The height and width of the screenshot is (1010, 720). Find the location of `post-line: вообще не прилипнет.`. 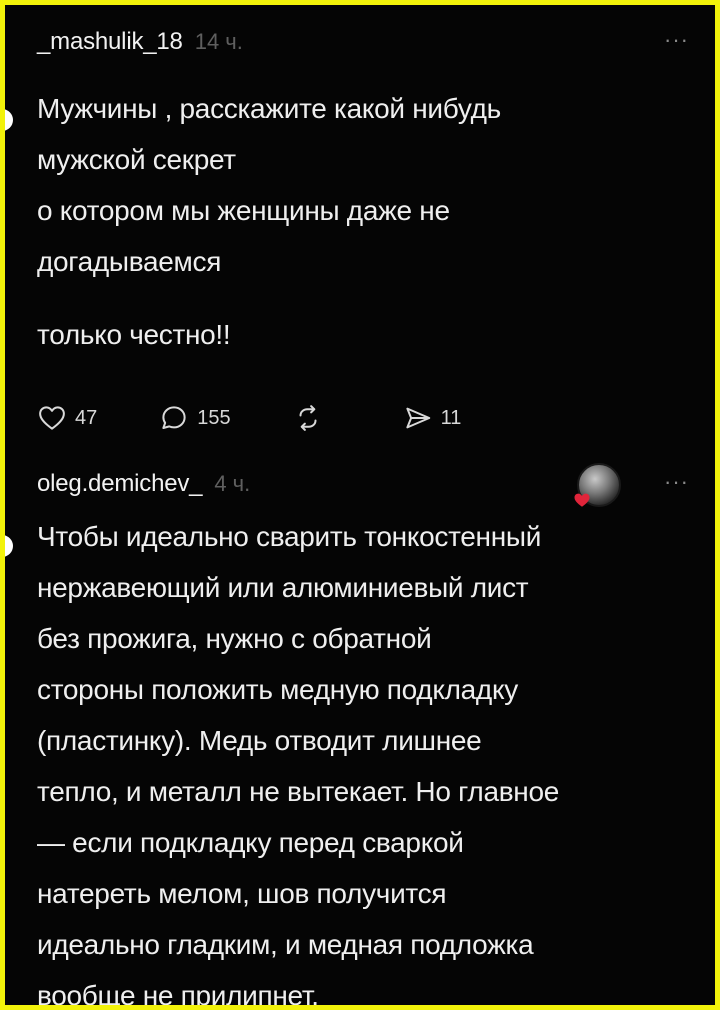

post-line: вообще не прилипнет. is located at coordinates (178, 995).